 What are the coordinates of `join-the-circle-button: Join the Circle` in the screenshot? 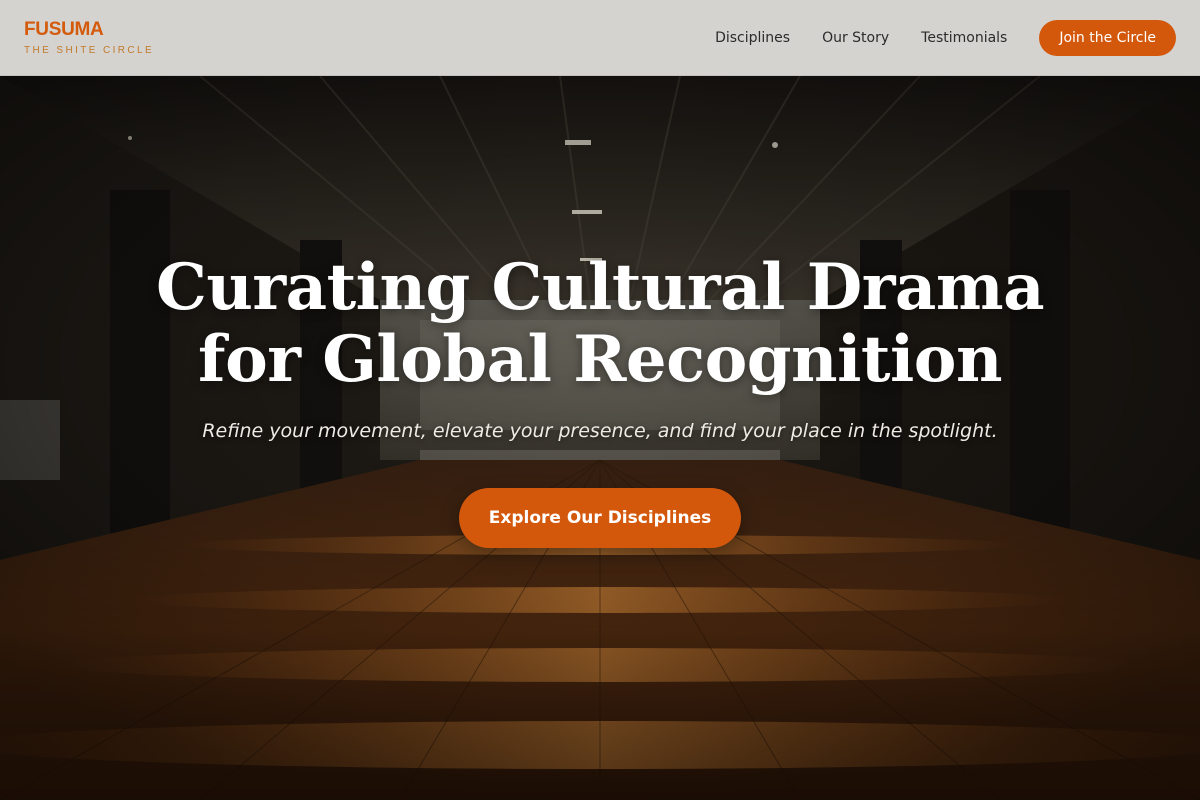 It's located at (1107, 37).